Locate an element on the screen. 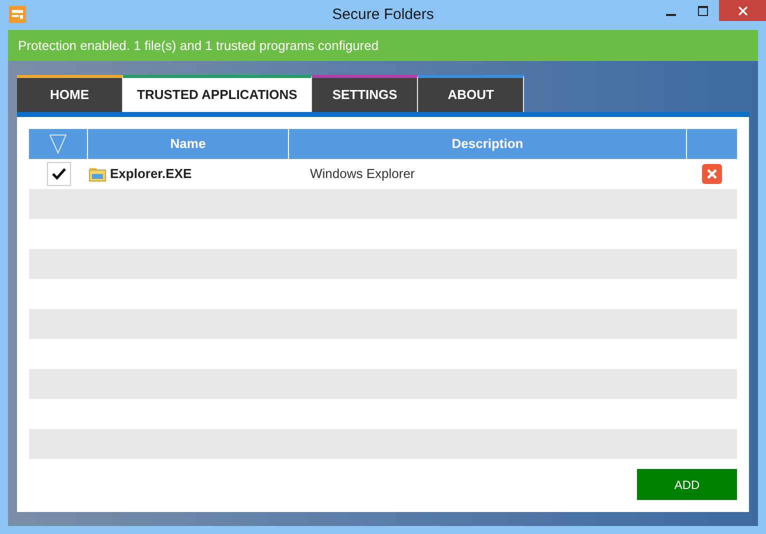 Image resolution: width=766 pixels, height=534 pixels. status-banner: Protection enabled. 1 file(s) and 1 trusted programs configured is located at coordinates (383, 45).